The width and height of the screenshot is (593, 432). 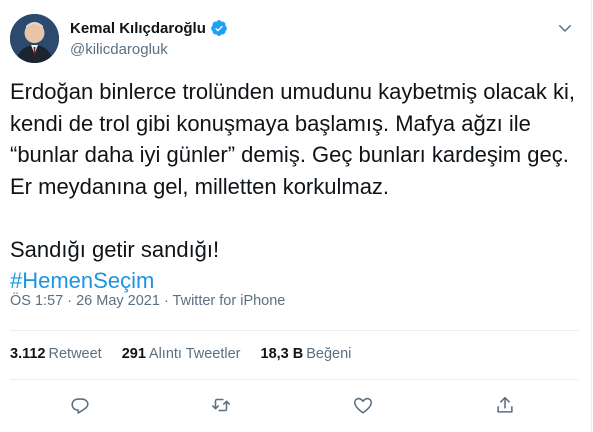 What do you see at coordinates (115, 249) in the screenshot?
I see `tweet-text-paragraph: Sandığı getir sandığı!` at bounding box center [115, 249].